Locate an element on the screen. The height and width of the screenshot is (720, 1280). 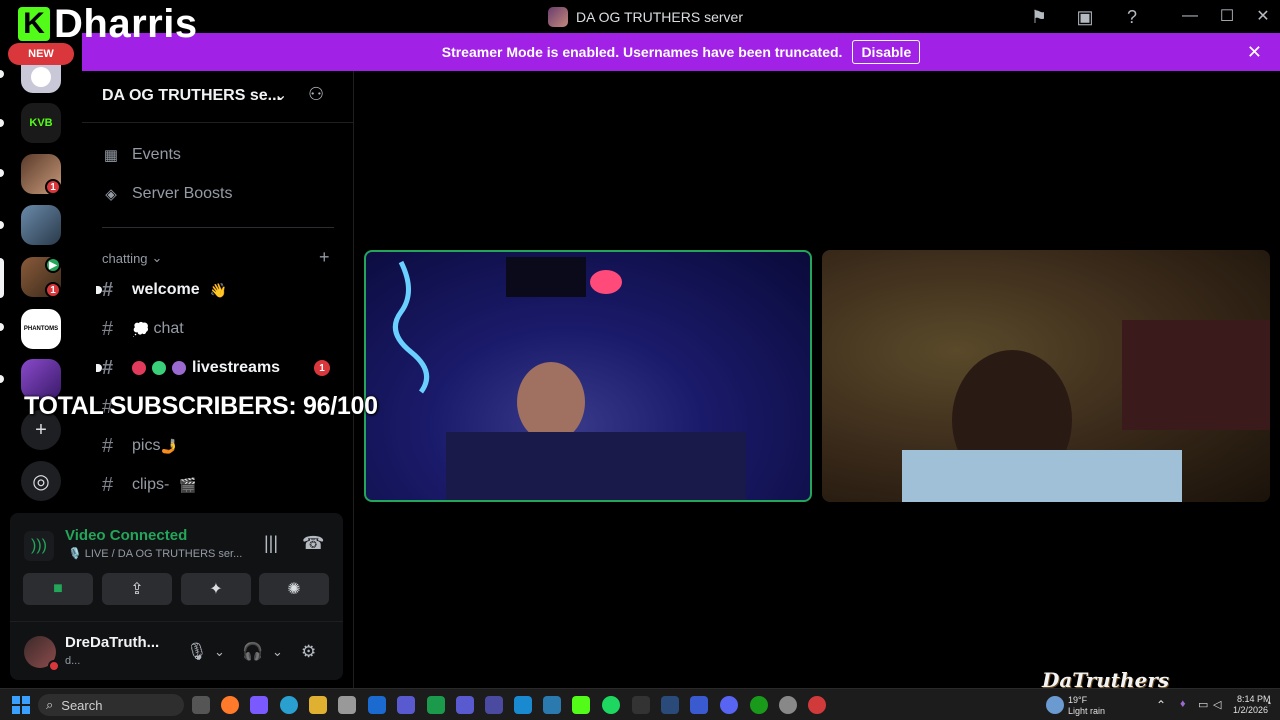
soundboard-icon: ||| is located at coordinates (271, 543).